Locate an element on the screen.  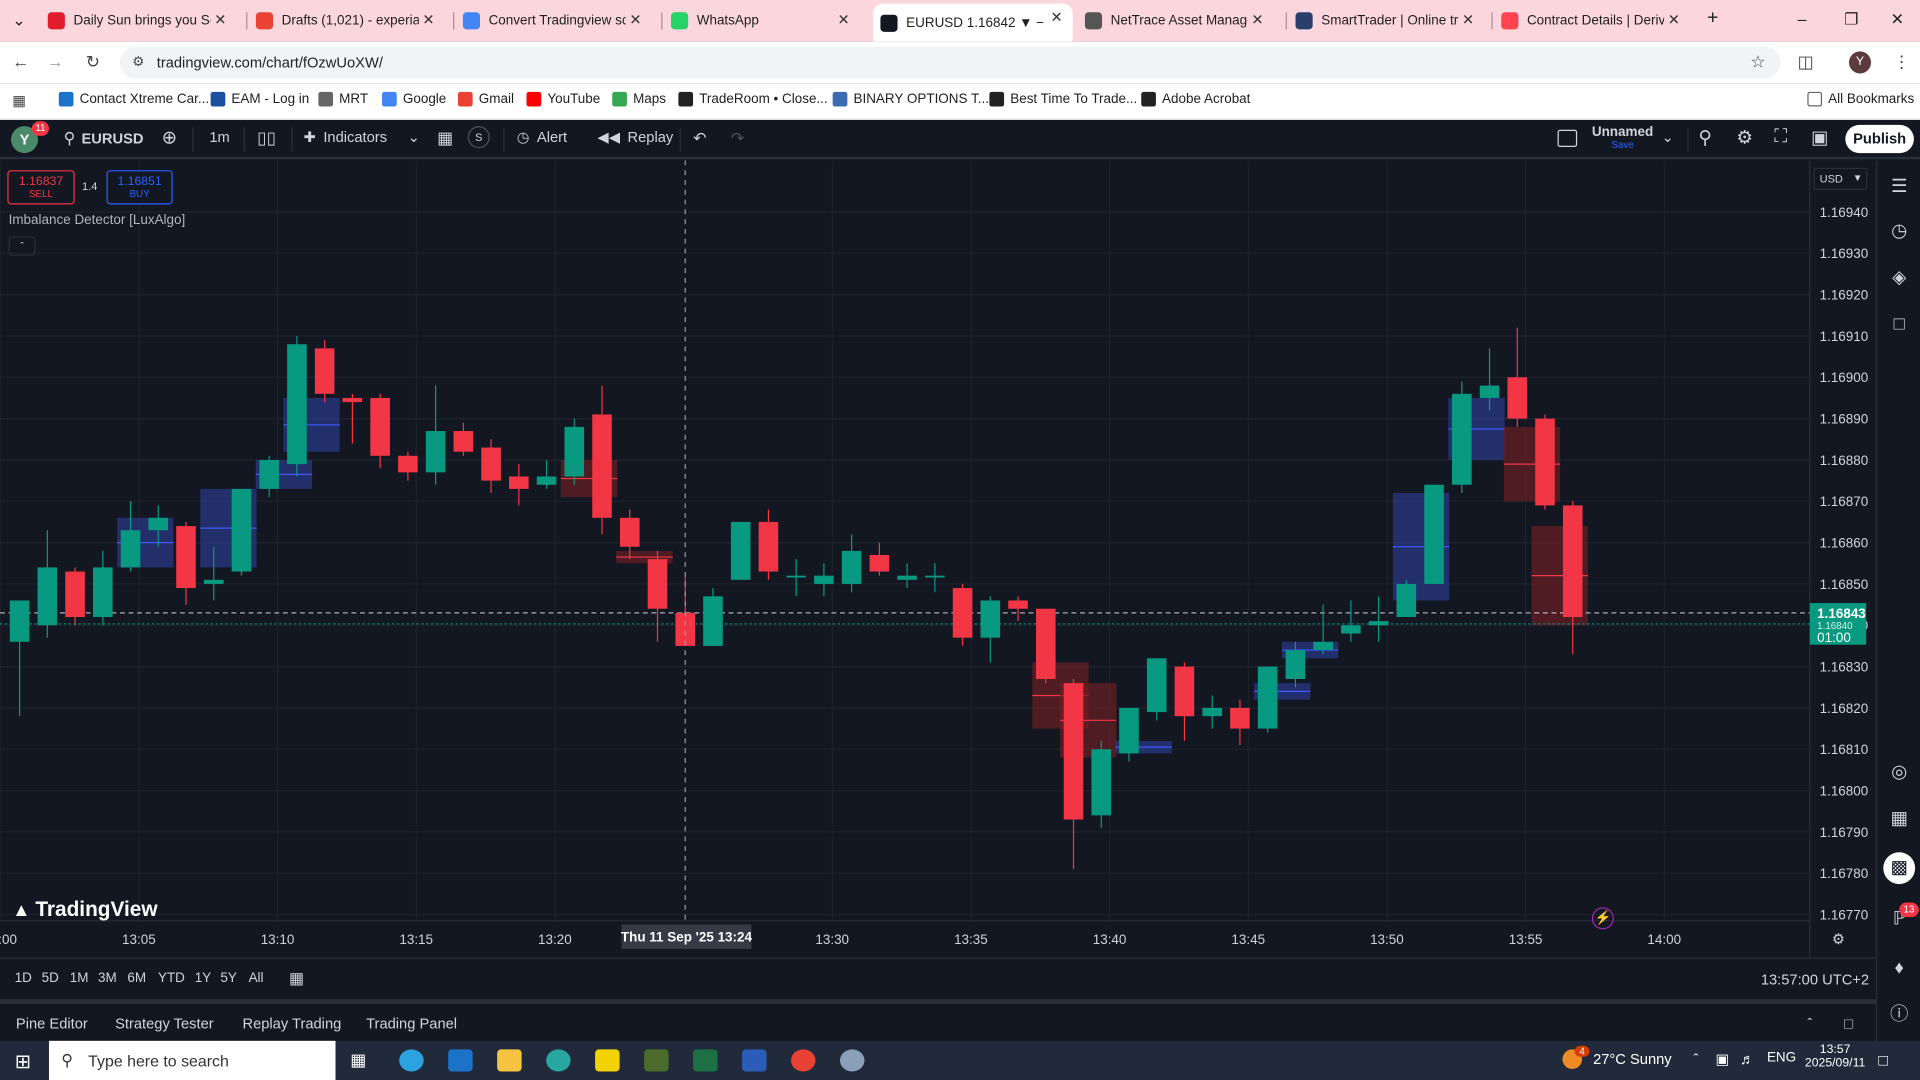
network-icon: ▣ is located at coordinates (1723, 1059).